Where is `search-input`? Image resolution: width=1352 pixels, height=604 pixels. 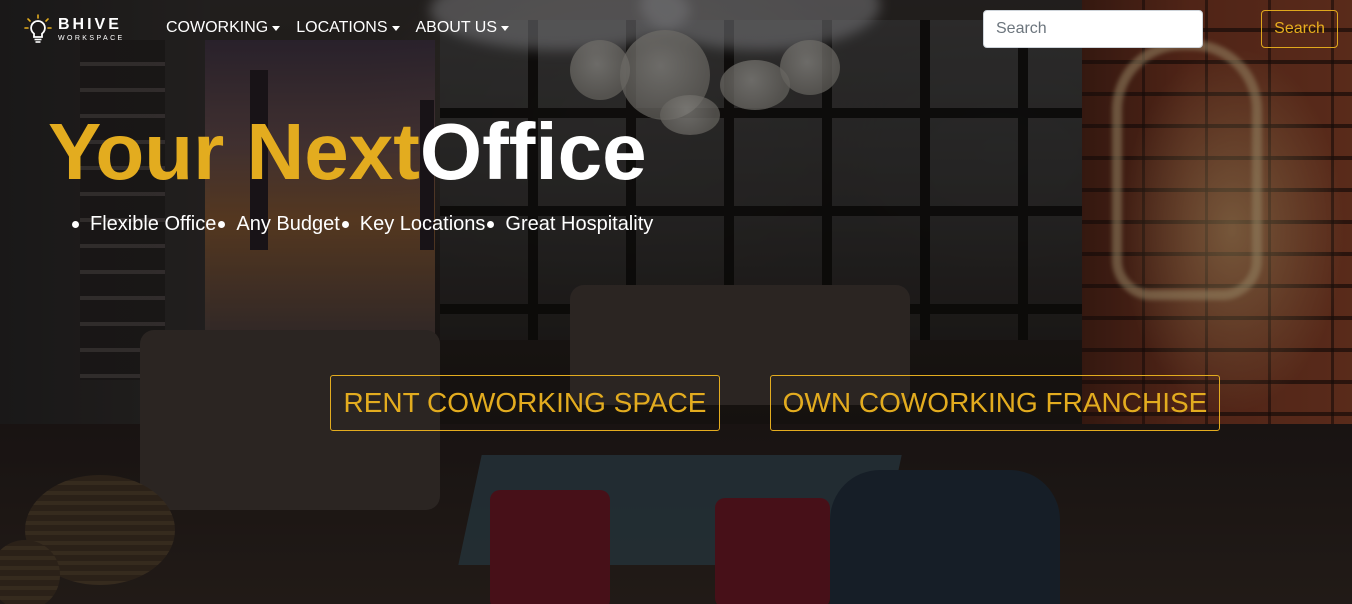
search-input is located at coordinates (1093, 29).